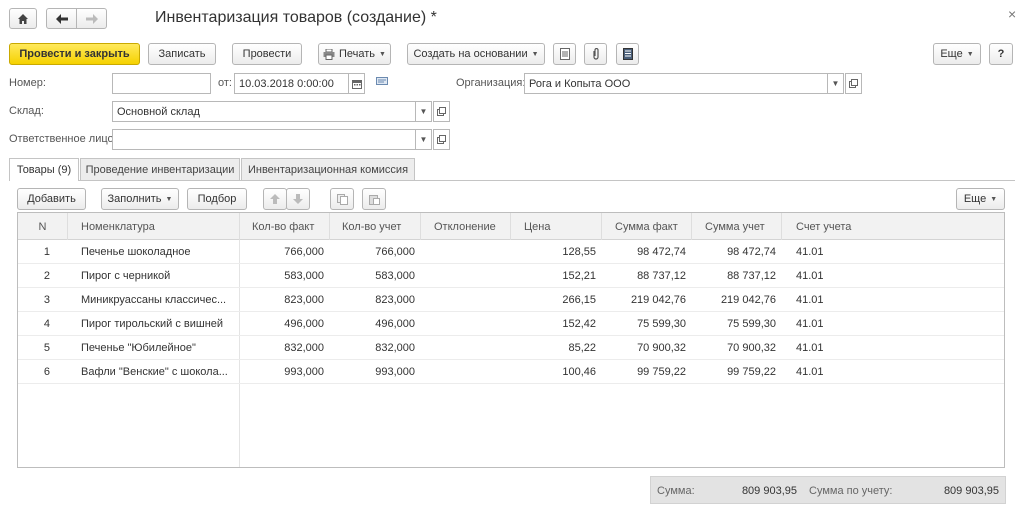 This screenshot has width=1024, height=517. Describe the element at coordinates (37, 324) in the screenshot. I see `row-number-cell: 4` at that location.